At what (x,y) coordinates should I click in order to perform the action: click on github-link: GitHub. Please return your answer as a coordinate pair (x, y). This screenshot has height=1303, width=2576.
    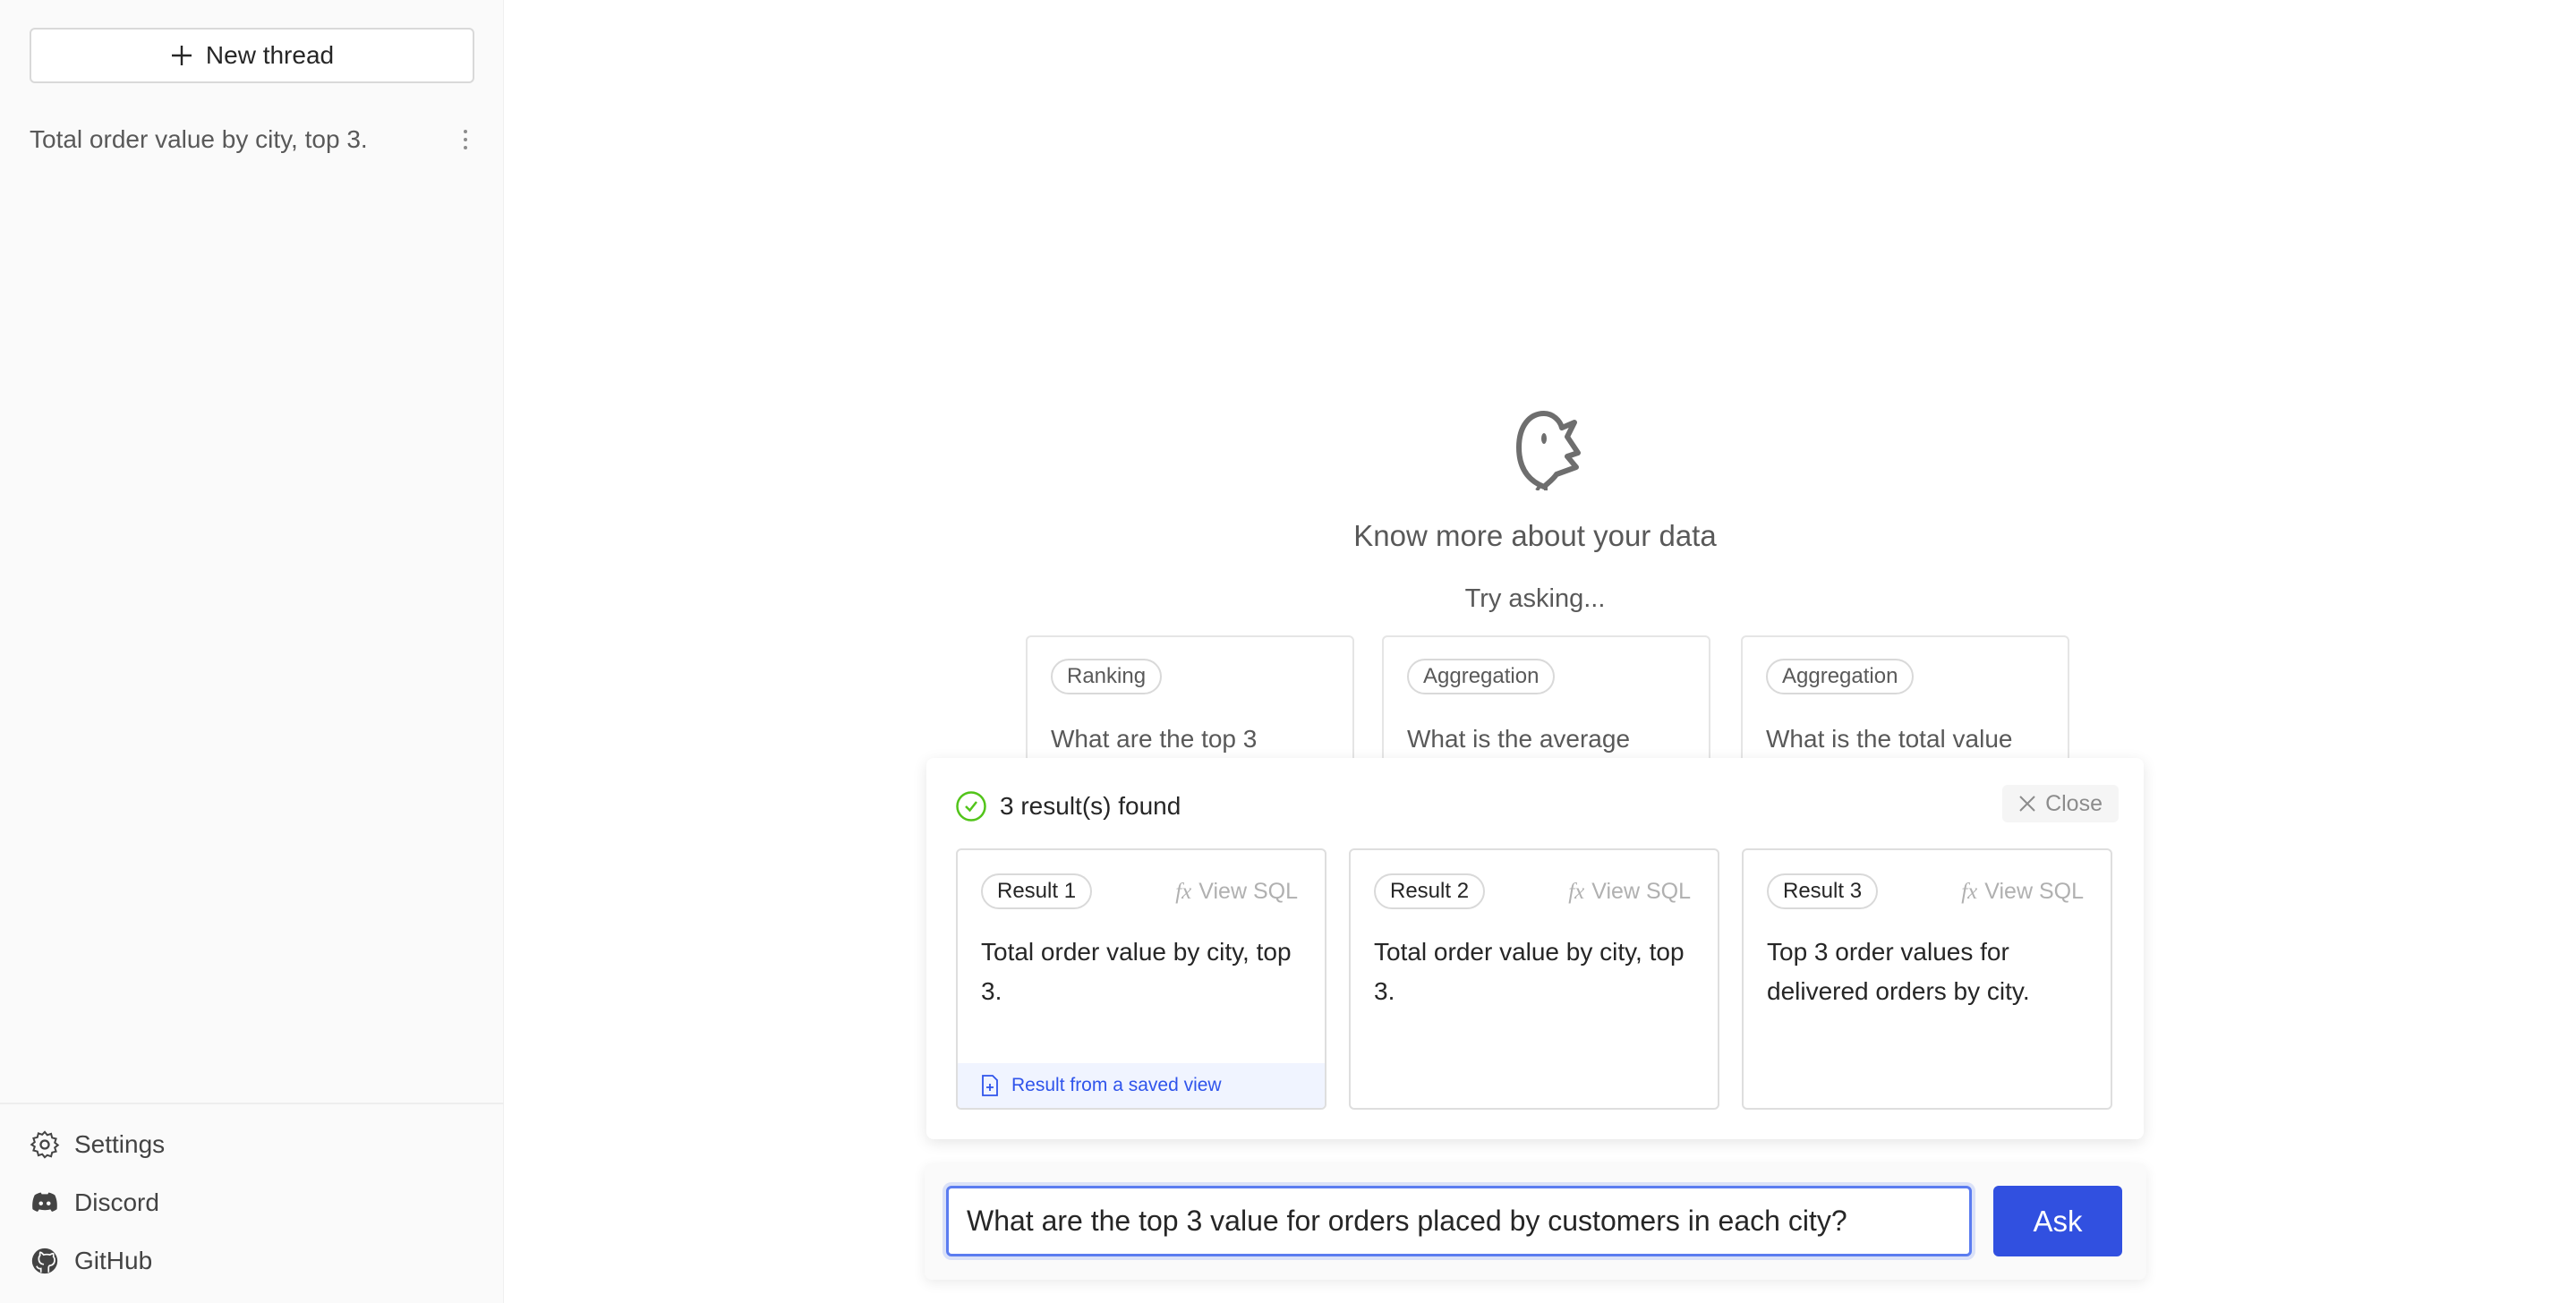
    Looking at the image, I should click on (91, 1261).